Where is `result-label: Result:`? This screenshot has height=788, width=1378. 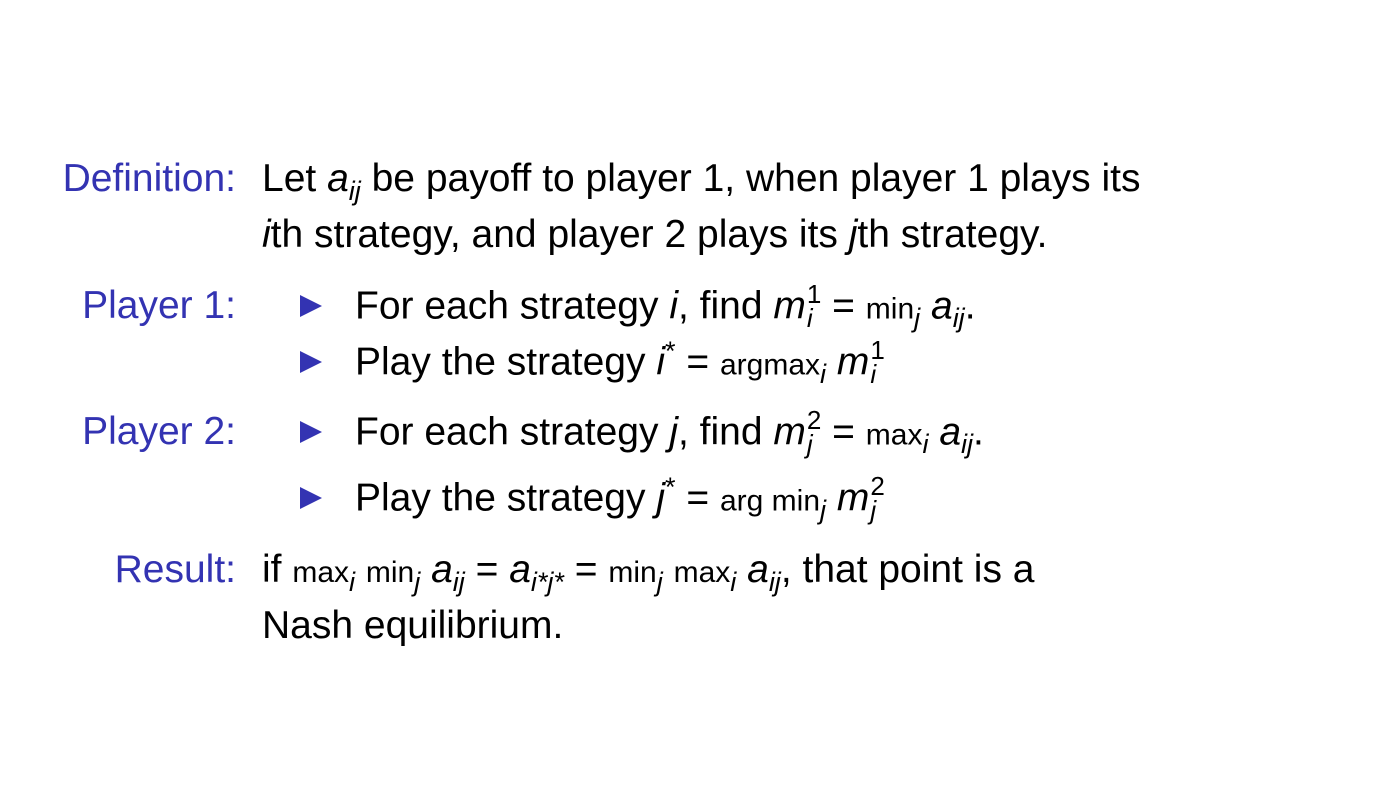 result-label: Result: is located at coordinates (175, 569).